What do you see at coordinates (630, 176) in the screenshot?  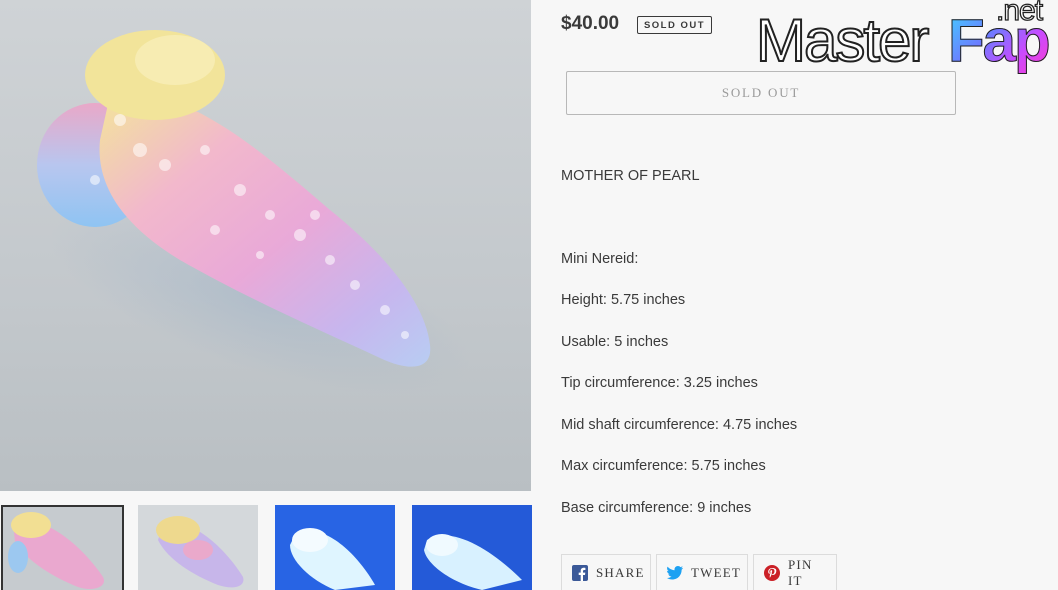 I see `product-title: MOTHER OF PEARL` at bounding box center [630, 176].